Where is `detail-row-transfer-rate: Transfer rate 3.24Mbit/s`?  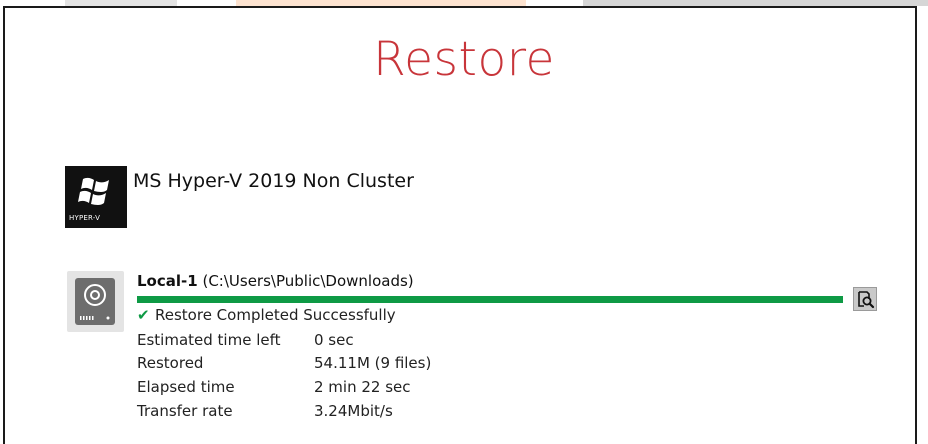
detail-row-transfer-rate: Transfer rate 3.24Mbit/s is located at coordinates (265, 411).